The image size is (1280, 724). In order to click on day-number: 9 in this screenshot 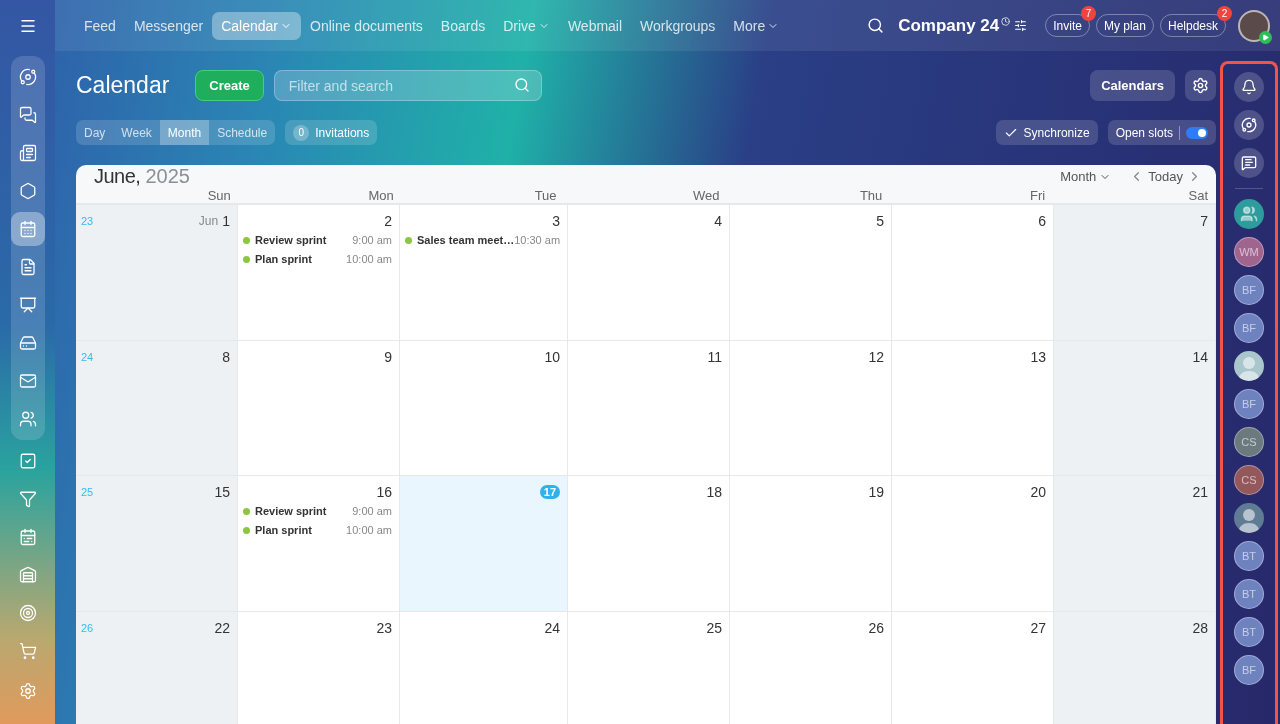, I will do `click(388, 356)`.